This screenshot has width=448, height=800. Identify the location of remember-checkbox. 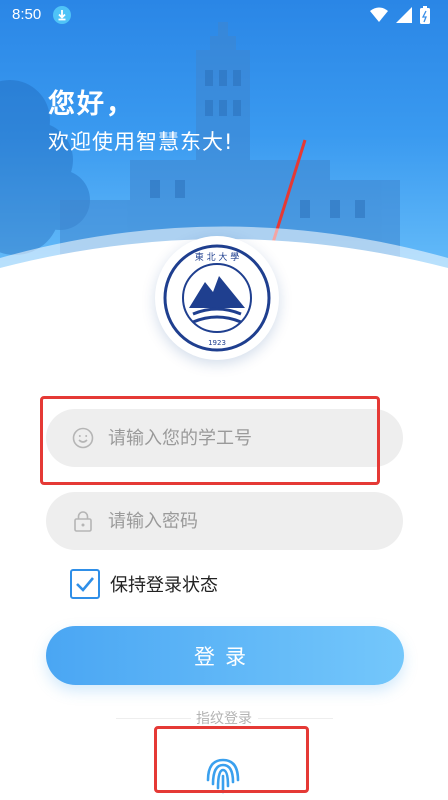
(85, 584).